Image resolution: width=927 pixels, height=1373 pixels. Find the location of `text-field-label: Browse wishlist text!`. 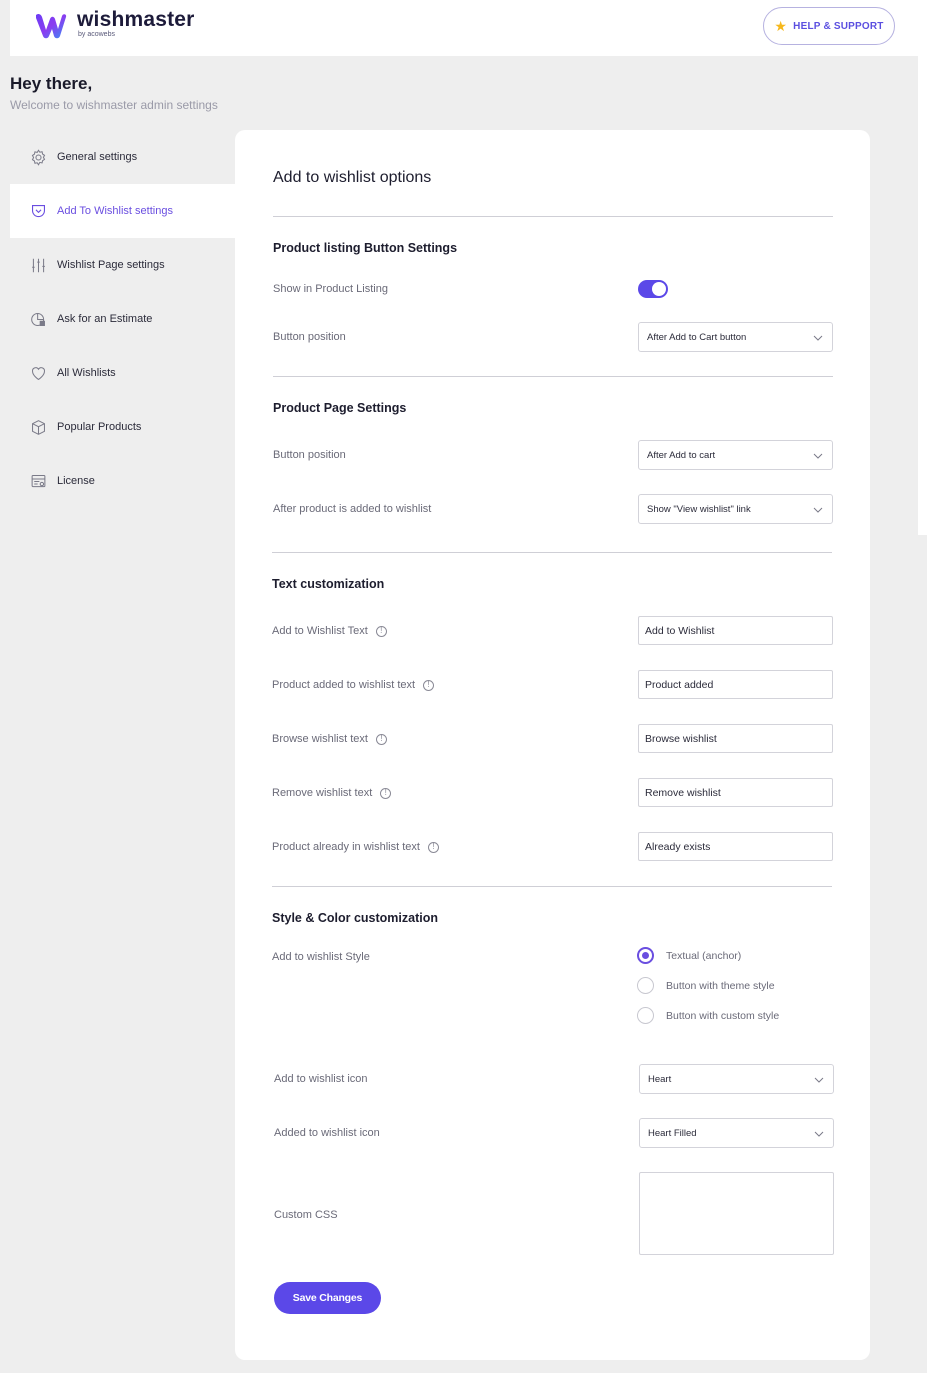

text-field-label: Browse wishlist text! is located at coordinates (329, 739).